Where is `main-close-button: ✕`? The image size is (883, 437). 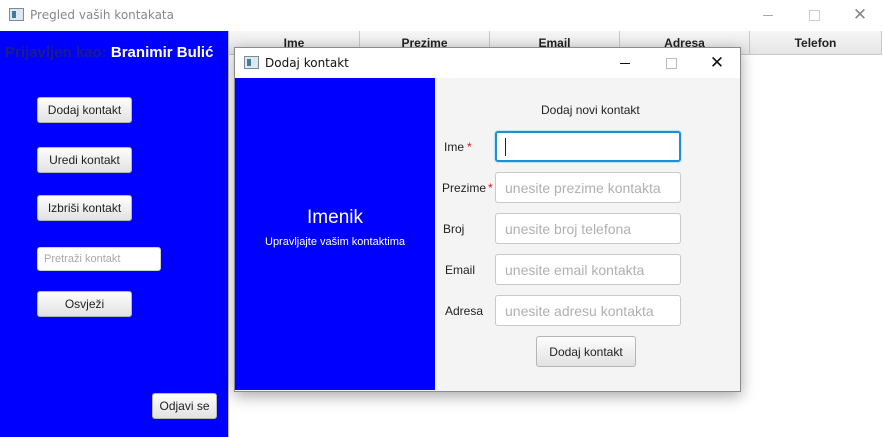
main-close-button: ✕ is located at coordinates (860, 15).